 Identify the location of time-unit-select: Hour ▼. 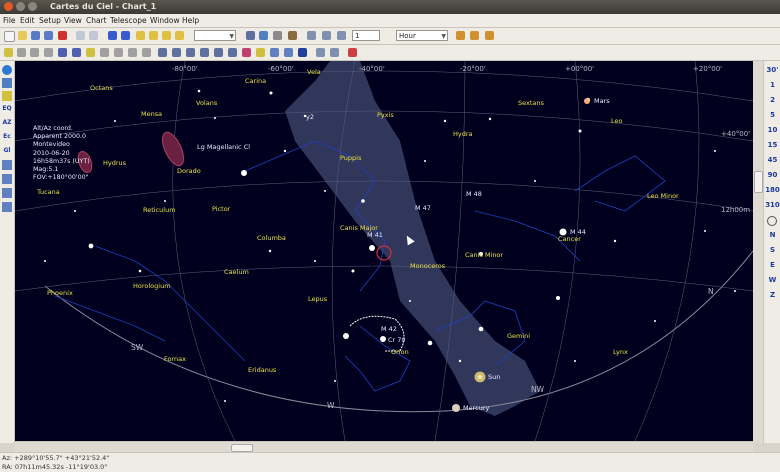
(422, 35).